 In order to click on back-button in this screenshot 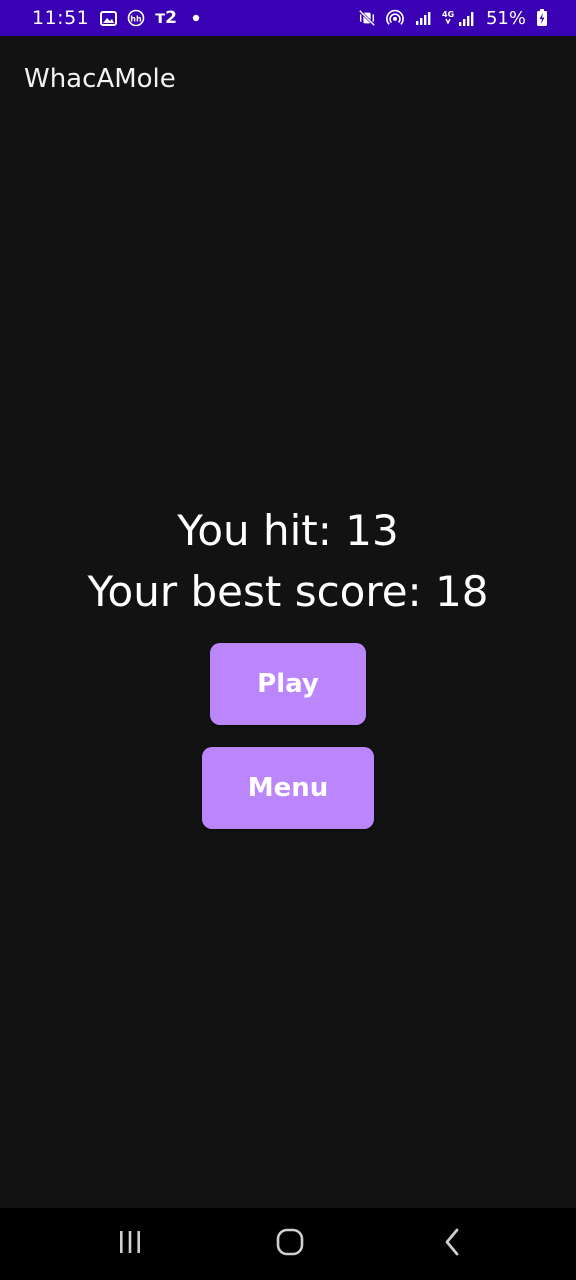, I will do `click(452, 1244)`.